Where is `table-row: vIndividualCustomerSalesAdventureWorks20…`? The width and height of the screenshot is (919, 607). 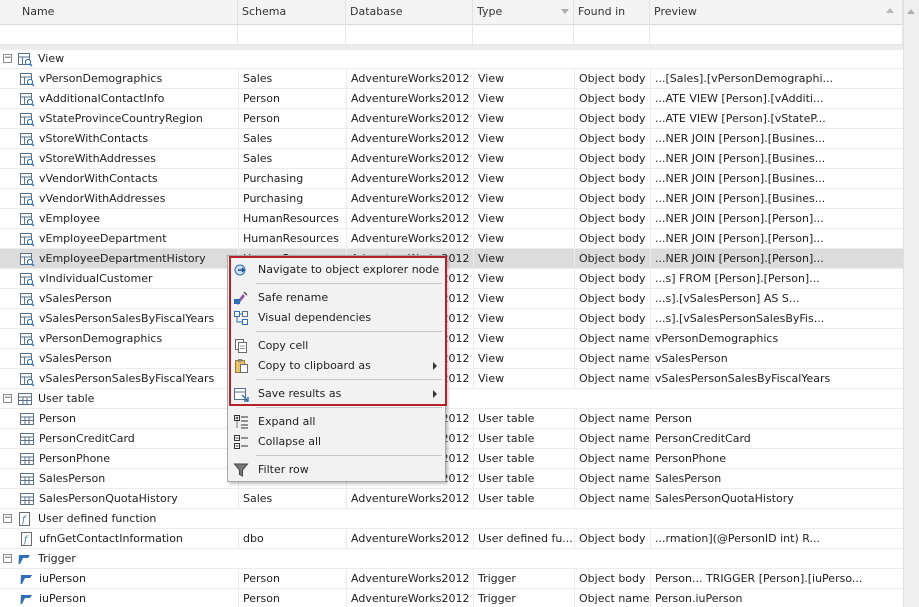 table-row: vIndividualCustomerSalesAdventureWorks20… is located at coordinates (451, 279).